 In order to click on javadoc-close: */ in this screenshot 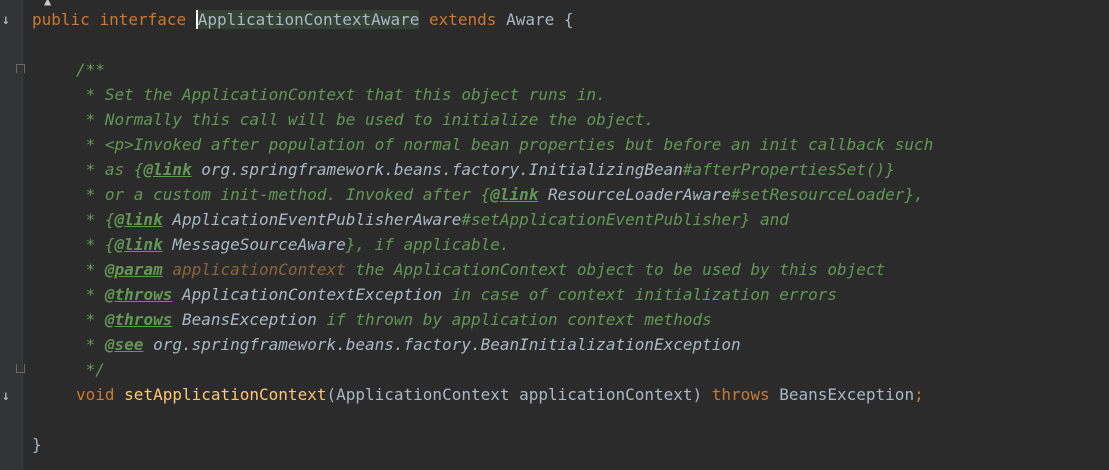, I will do `click(90, 369)`.